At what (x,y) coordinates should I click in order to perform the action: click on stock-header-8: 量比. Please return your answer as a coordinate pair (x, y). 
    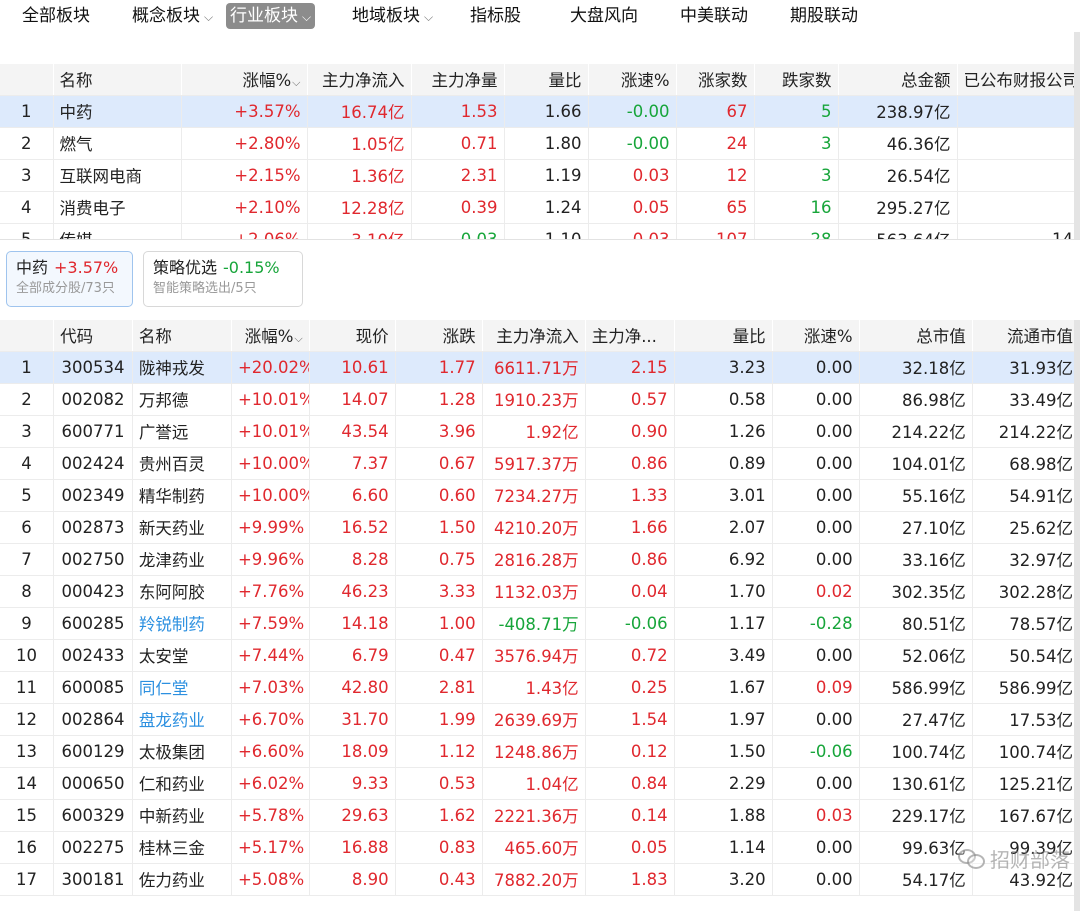
    Looking at the image, I should click on (723, 336).